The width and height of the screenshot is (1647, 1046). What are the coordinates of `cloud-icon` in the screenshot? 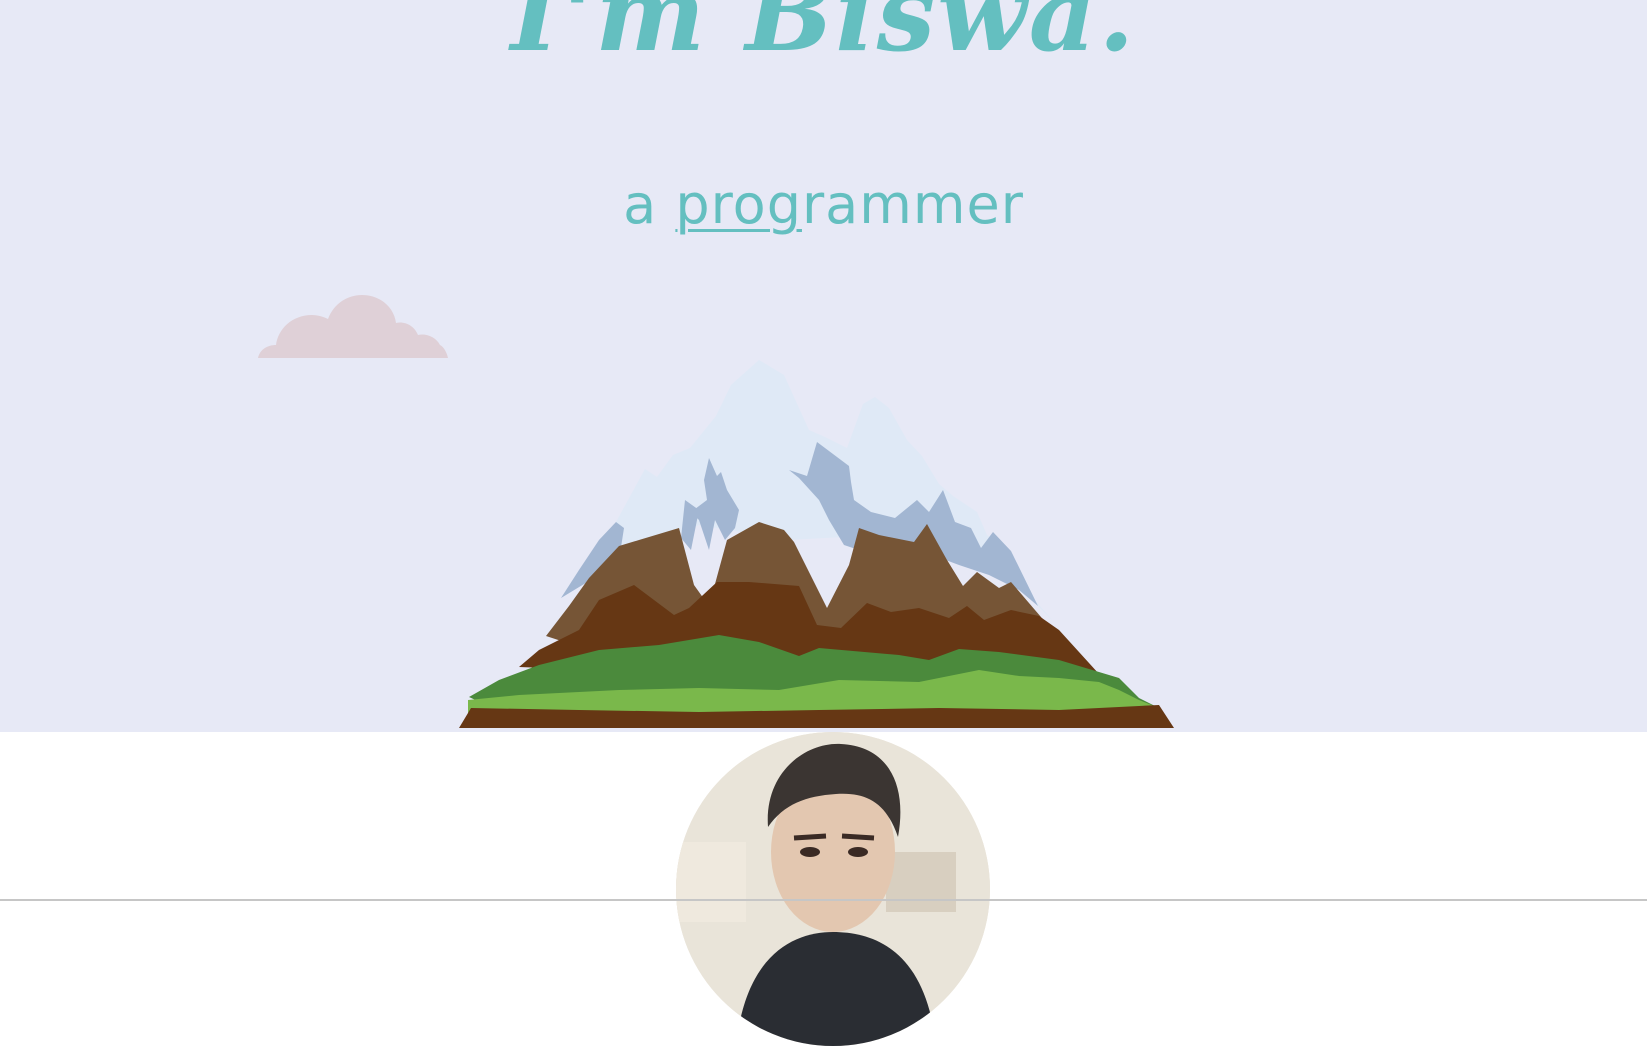 It's located at (353, 326).